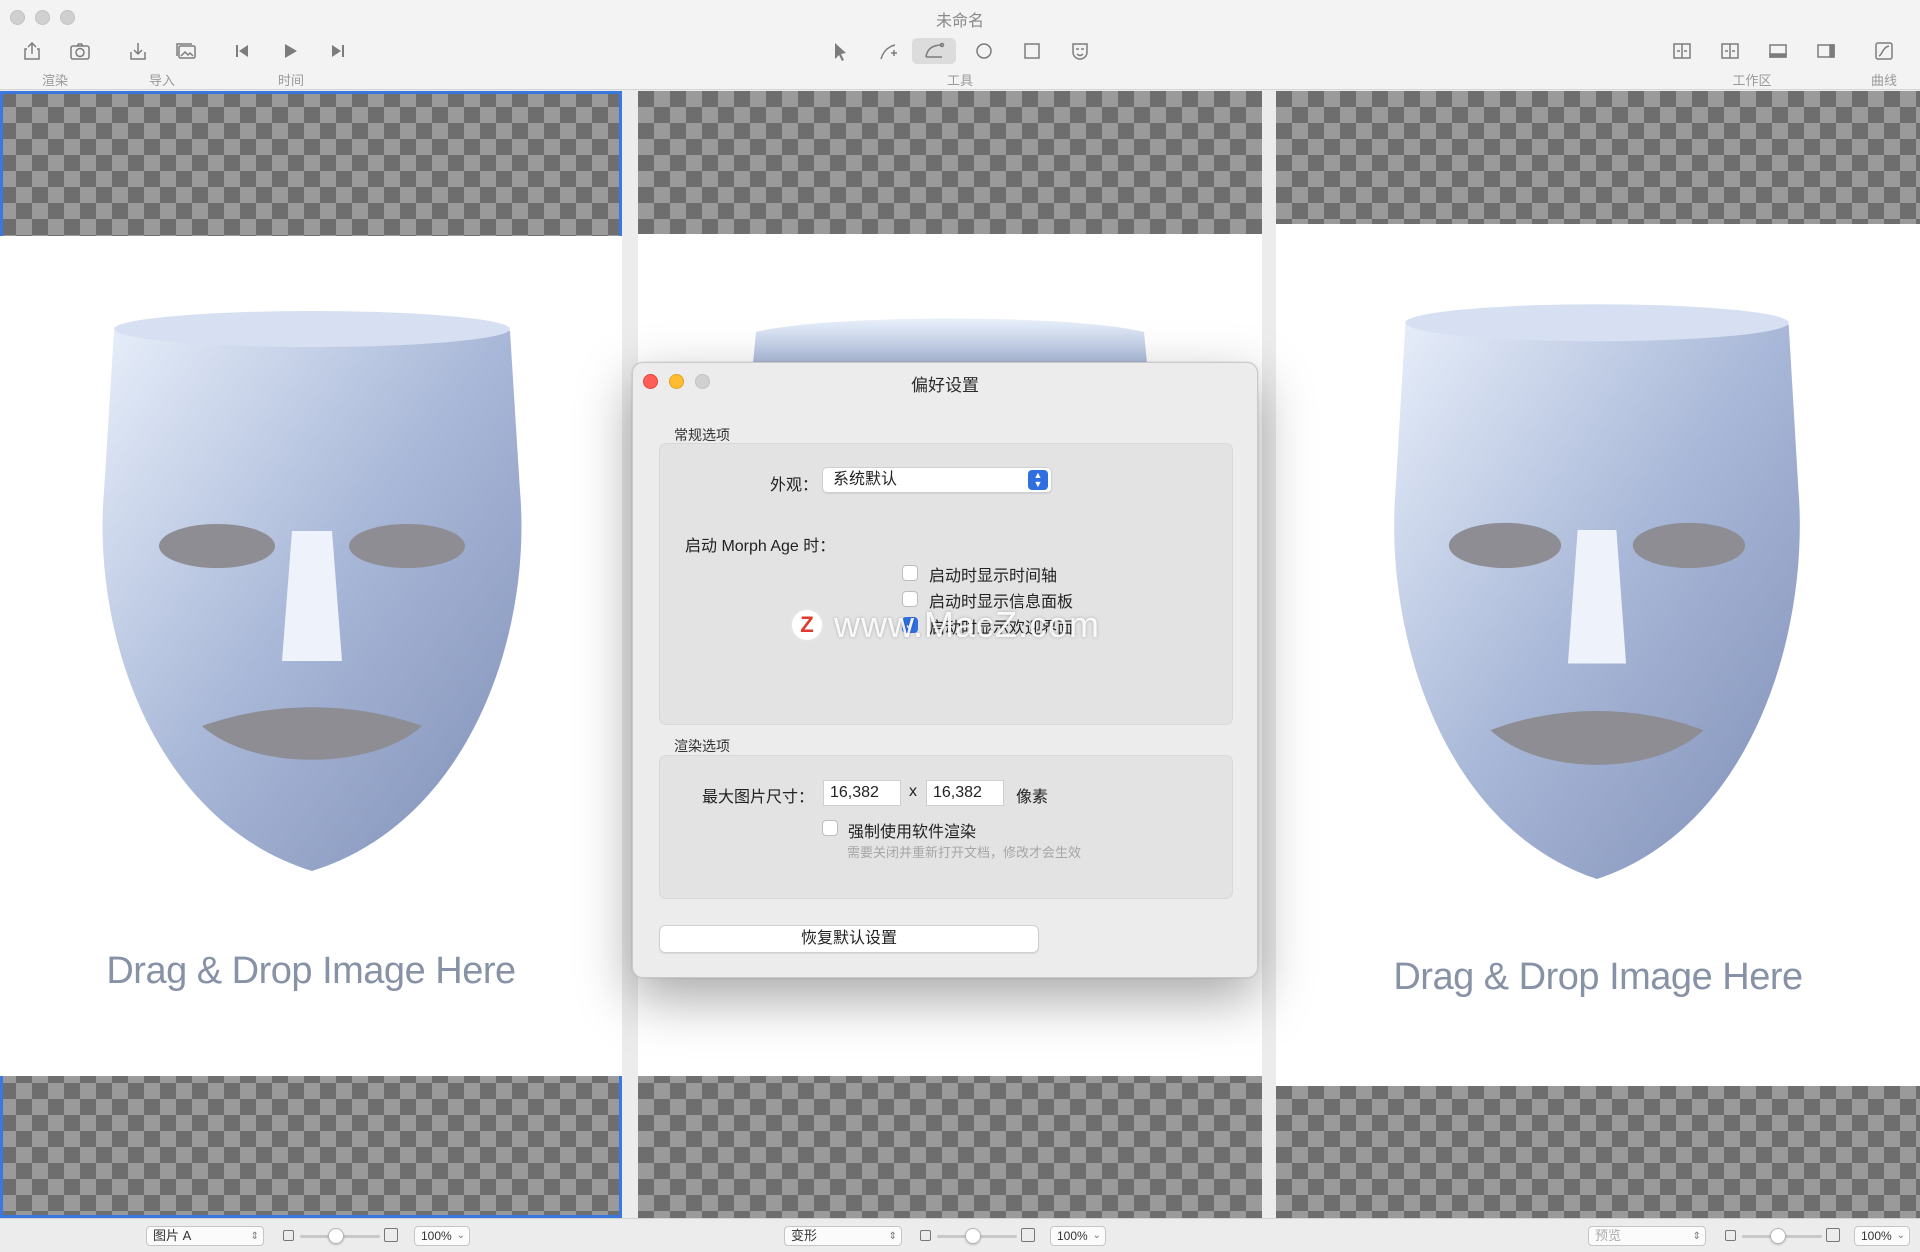 The width and height of the screenshot is (1920, 1252). Describe the element at coordinates (1778, 51) in the screenshot. I see `bottom-panel-icon` at that location.